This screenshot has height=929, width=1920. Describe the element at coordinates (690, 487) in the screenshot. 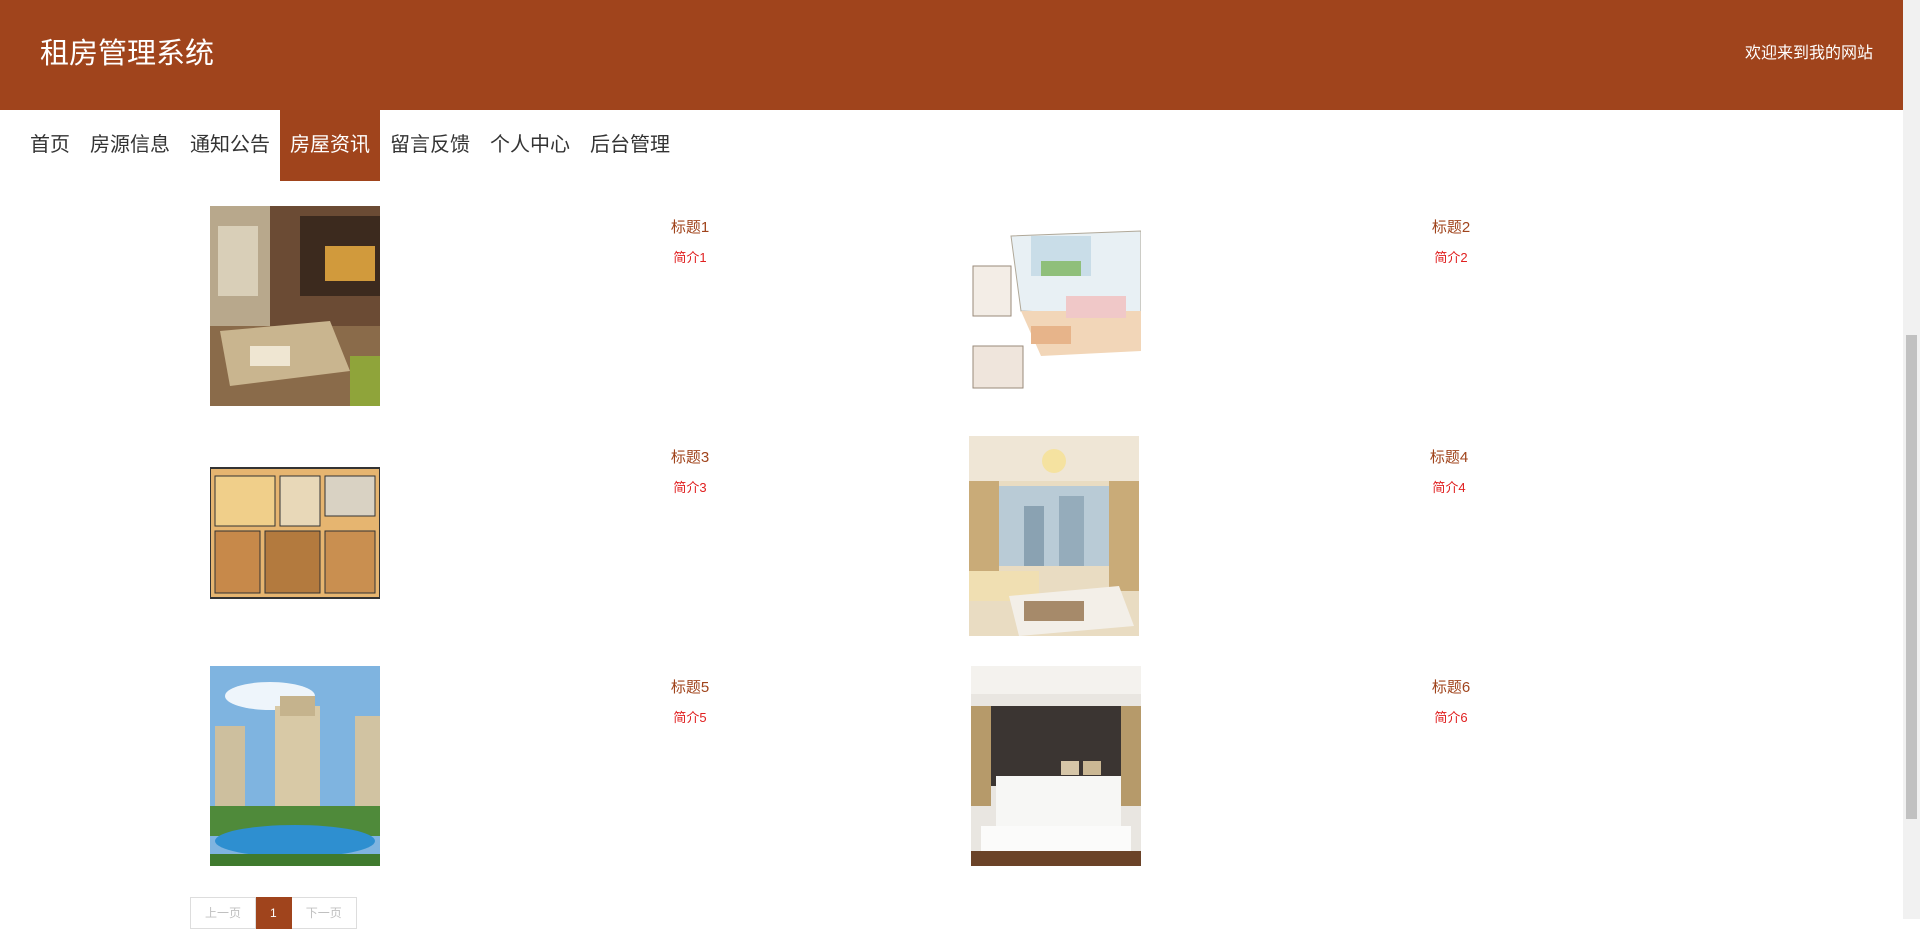

I see `news-intro: 简介3` at that location.